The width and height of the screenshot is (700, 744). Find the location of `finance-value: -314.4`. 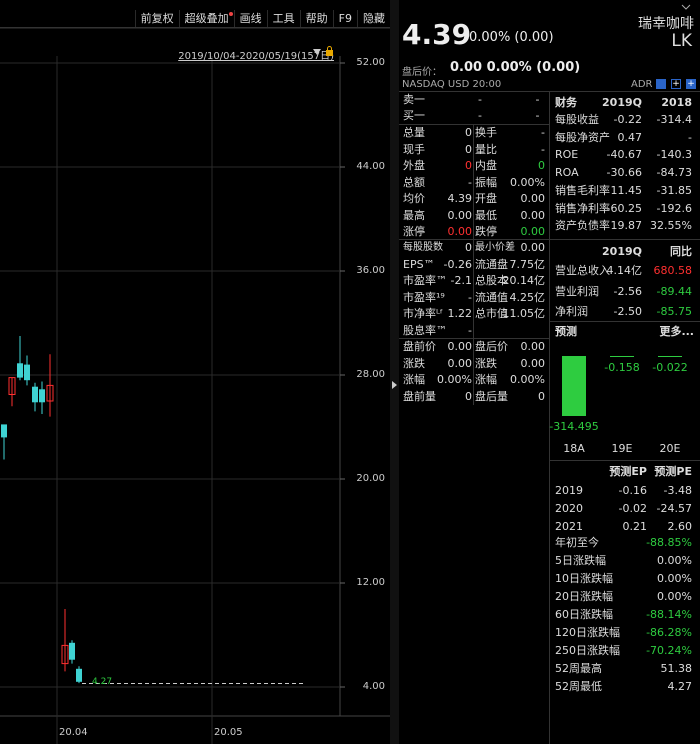

finance-value: -314.4 is located at coordinates (674, 119).